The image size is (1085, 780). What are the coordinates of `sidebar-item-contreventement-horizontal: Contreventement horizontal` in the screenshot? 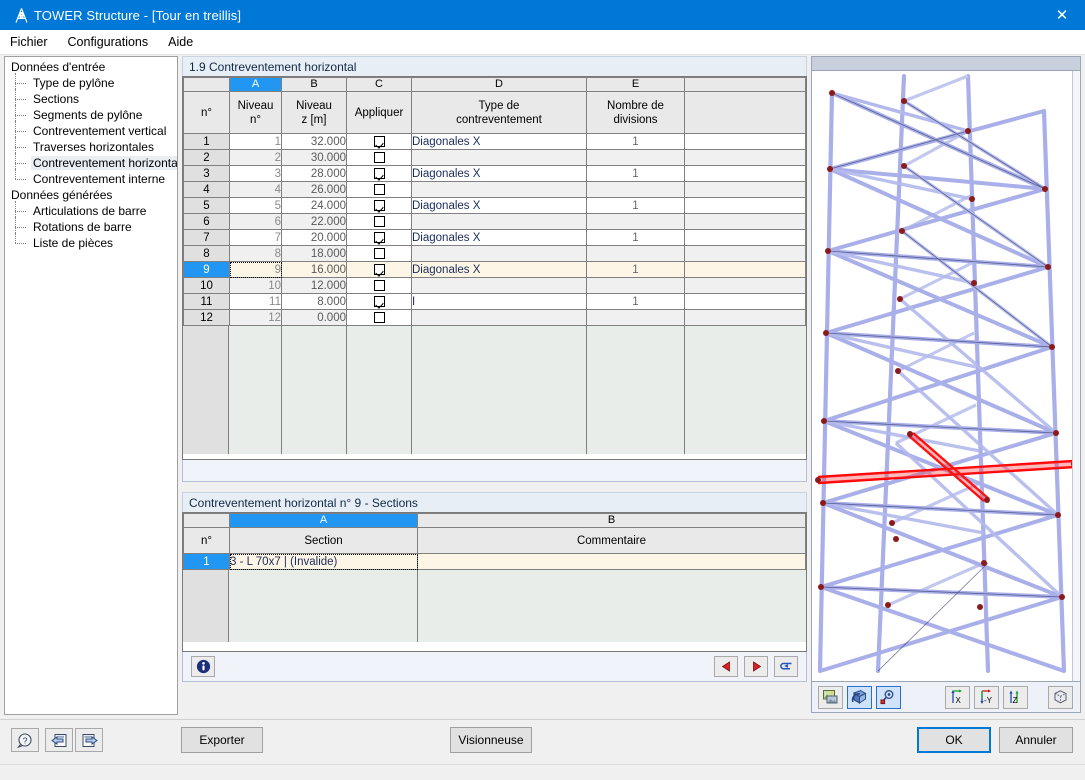 It's located at (91, 163).